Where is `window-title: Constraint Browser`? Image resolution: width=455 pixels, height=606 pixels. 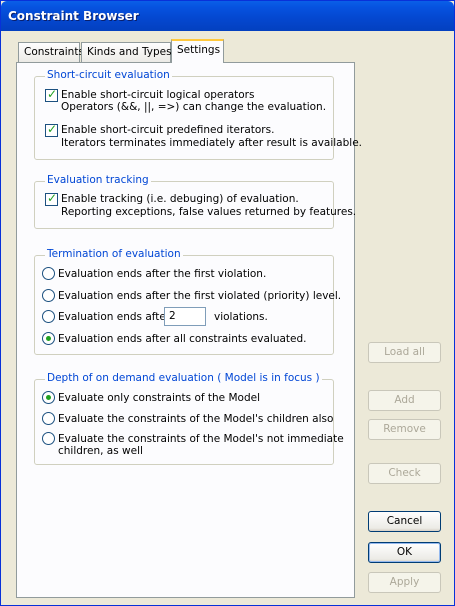 window-title: Constraint Browser is located at coordinates (73, 16).